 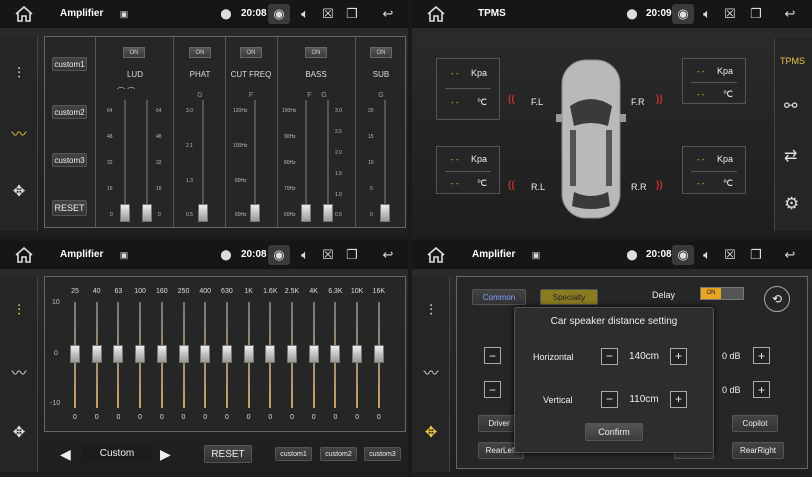 What do you see at coordinates (306, 213) in the screenshot?
I see `bass-f-slider` at bounding box center [306, 213].